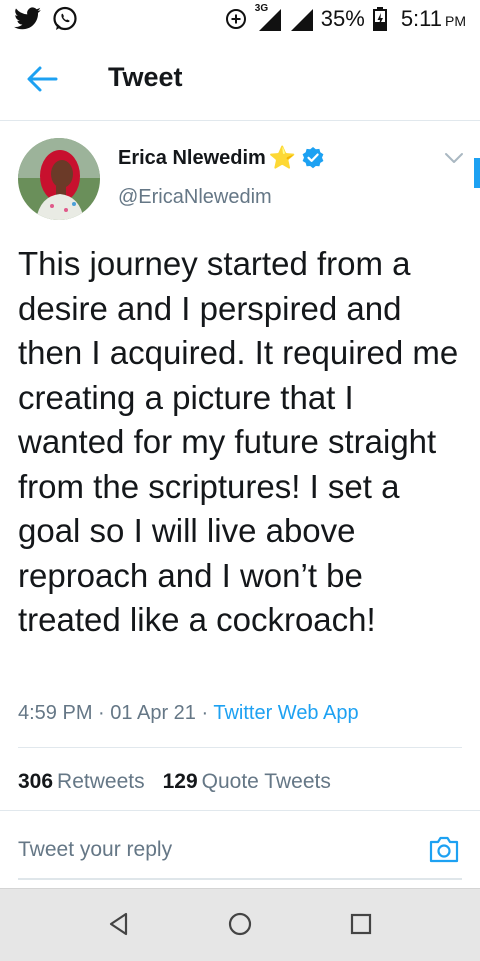 This screenshot has width=480, height=961. I want to click on avatar-image, so click(59, 179).